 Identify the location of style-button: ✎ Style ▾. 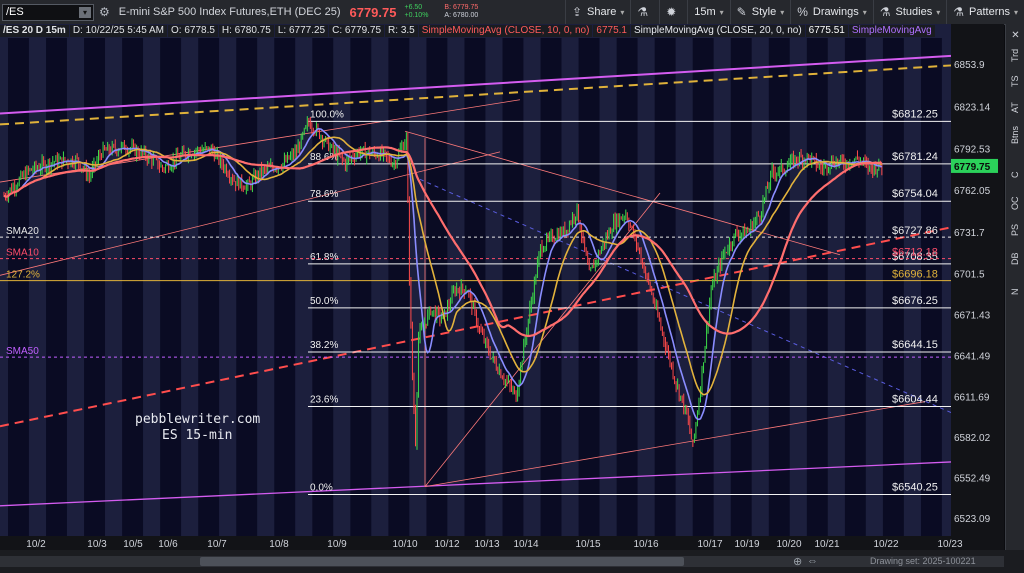
(760, 12).